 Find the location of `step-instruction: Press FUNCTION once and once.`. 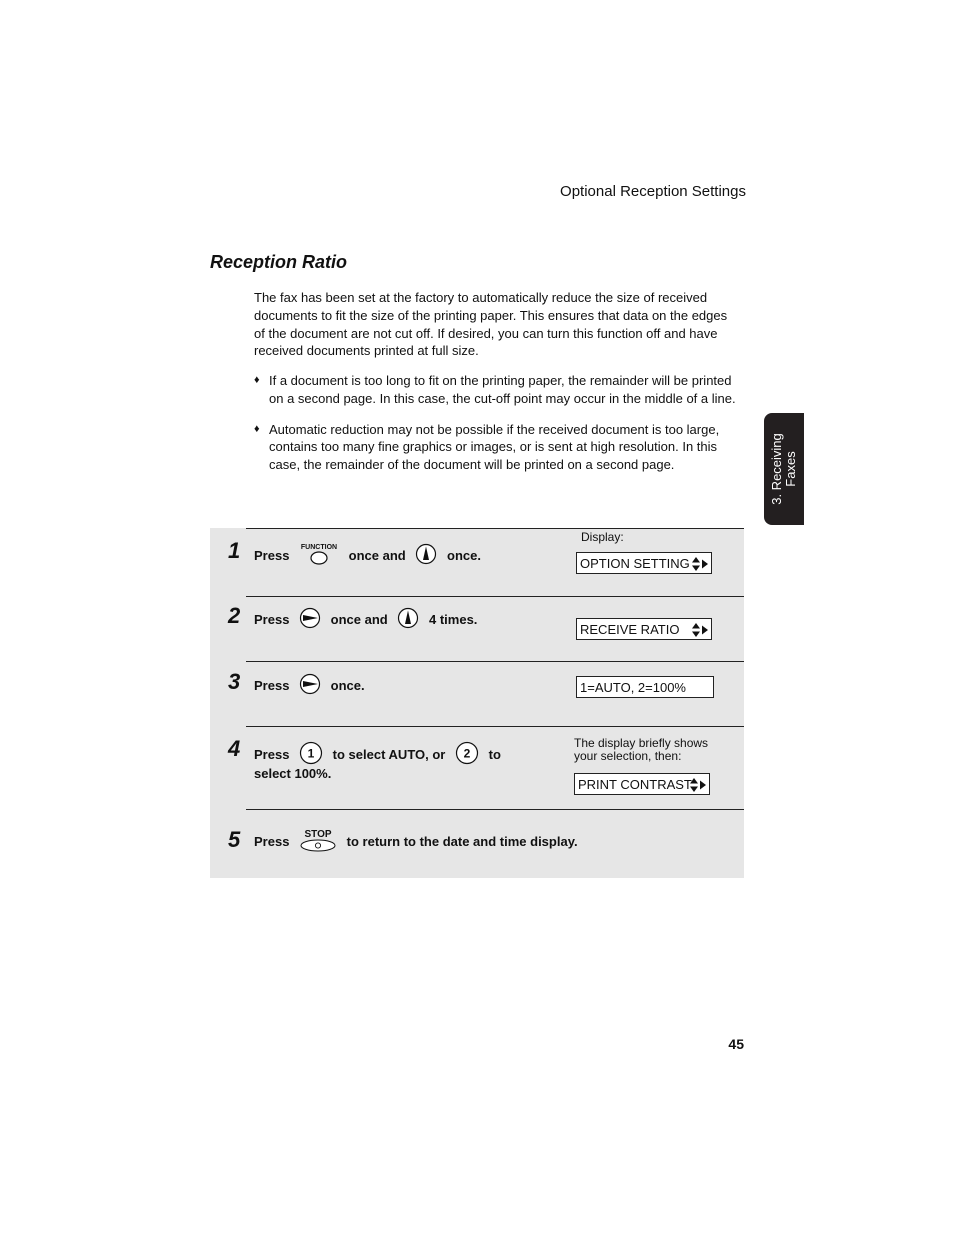

step-instruction: Press FUNCTION once and once. is located at coordinates (367, 555).